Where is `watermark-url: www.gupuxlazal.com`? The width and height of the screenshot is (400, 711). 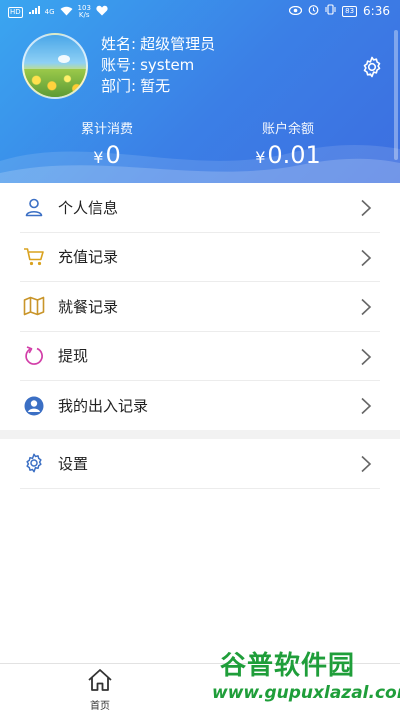
watermark-url: www.gupuxlazal.com is located at coordinates (306, 693).